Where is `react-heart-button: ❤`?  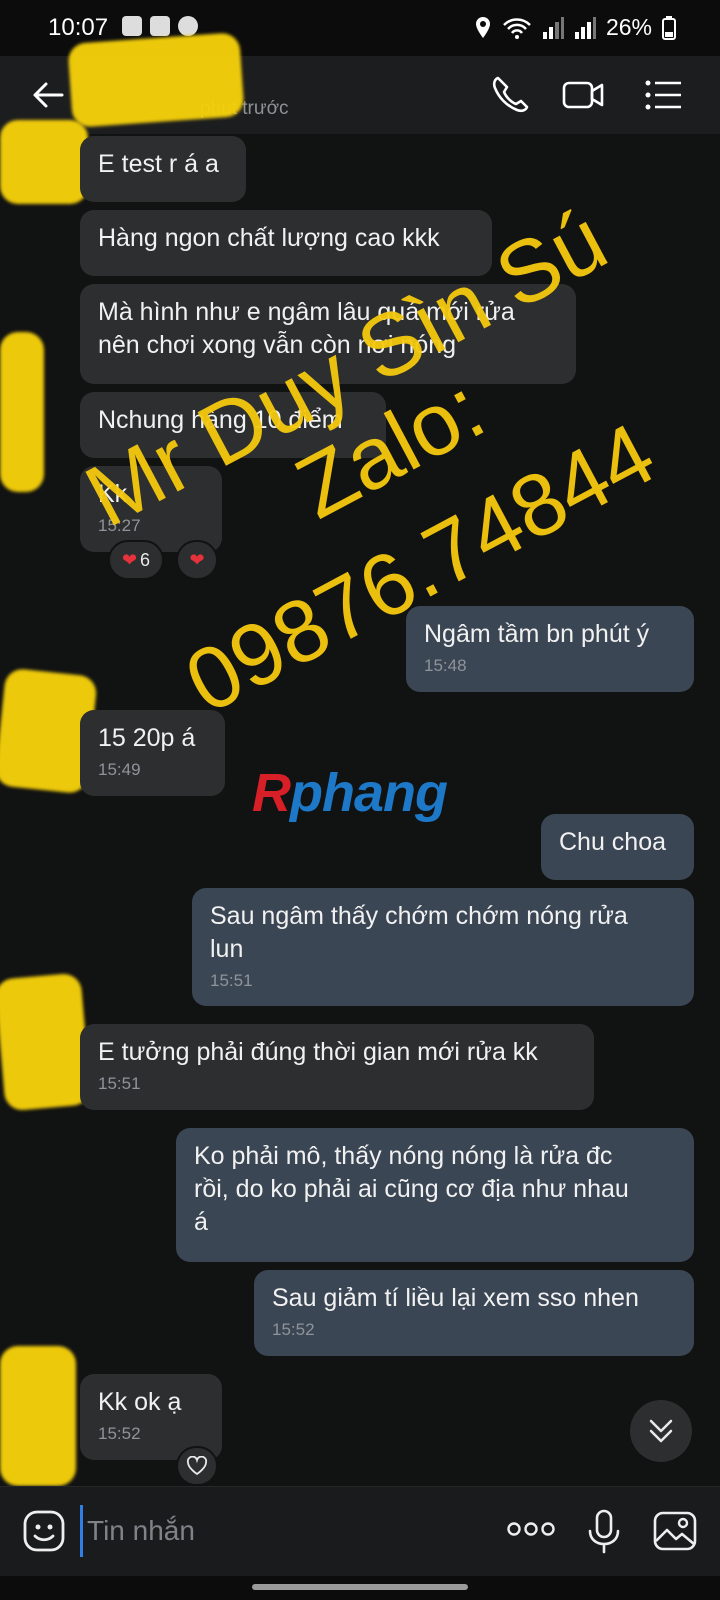 react-heart-button: ❤ is located at coordinates (197, 560).